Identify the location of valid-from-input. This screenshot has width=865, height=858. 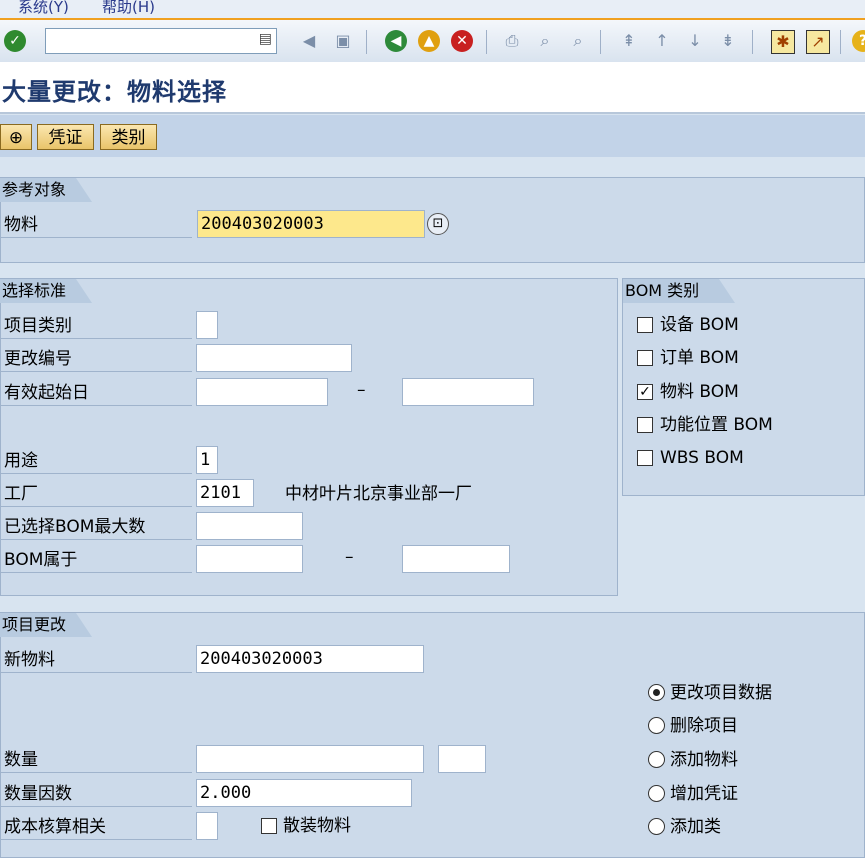
(262, 392).